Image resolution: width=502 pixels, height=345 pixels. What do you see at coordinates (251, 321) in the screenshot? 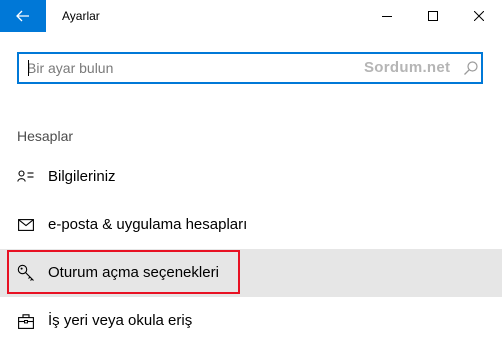
I see `nav-item-work-school: İş yeri veya okula eriş` at bounding box center [251, 321].